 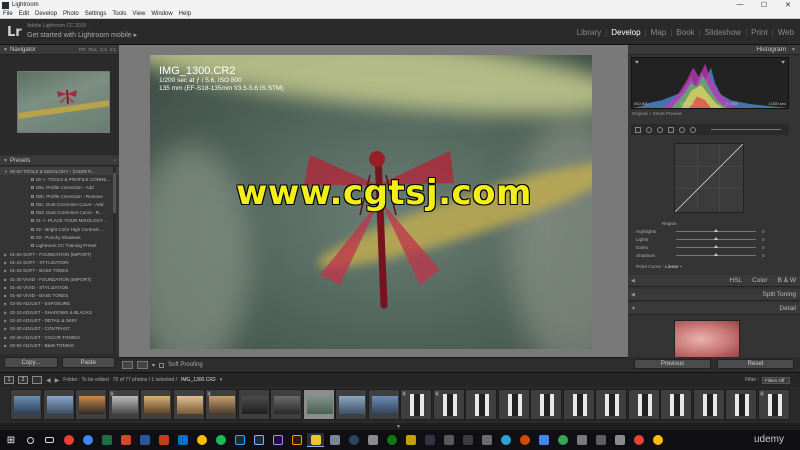 What do you see at coordinates (106, 440) in the screenshot?
I see `excel-icon` at bounding box center [106, 440].